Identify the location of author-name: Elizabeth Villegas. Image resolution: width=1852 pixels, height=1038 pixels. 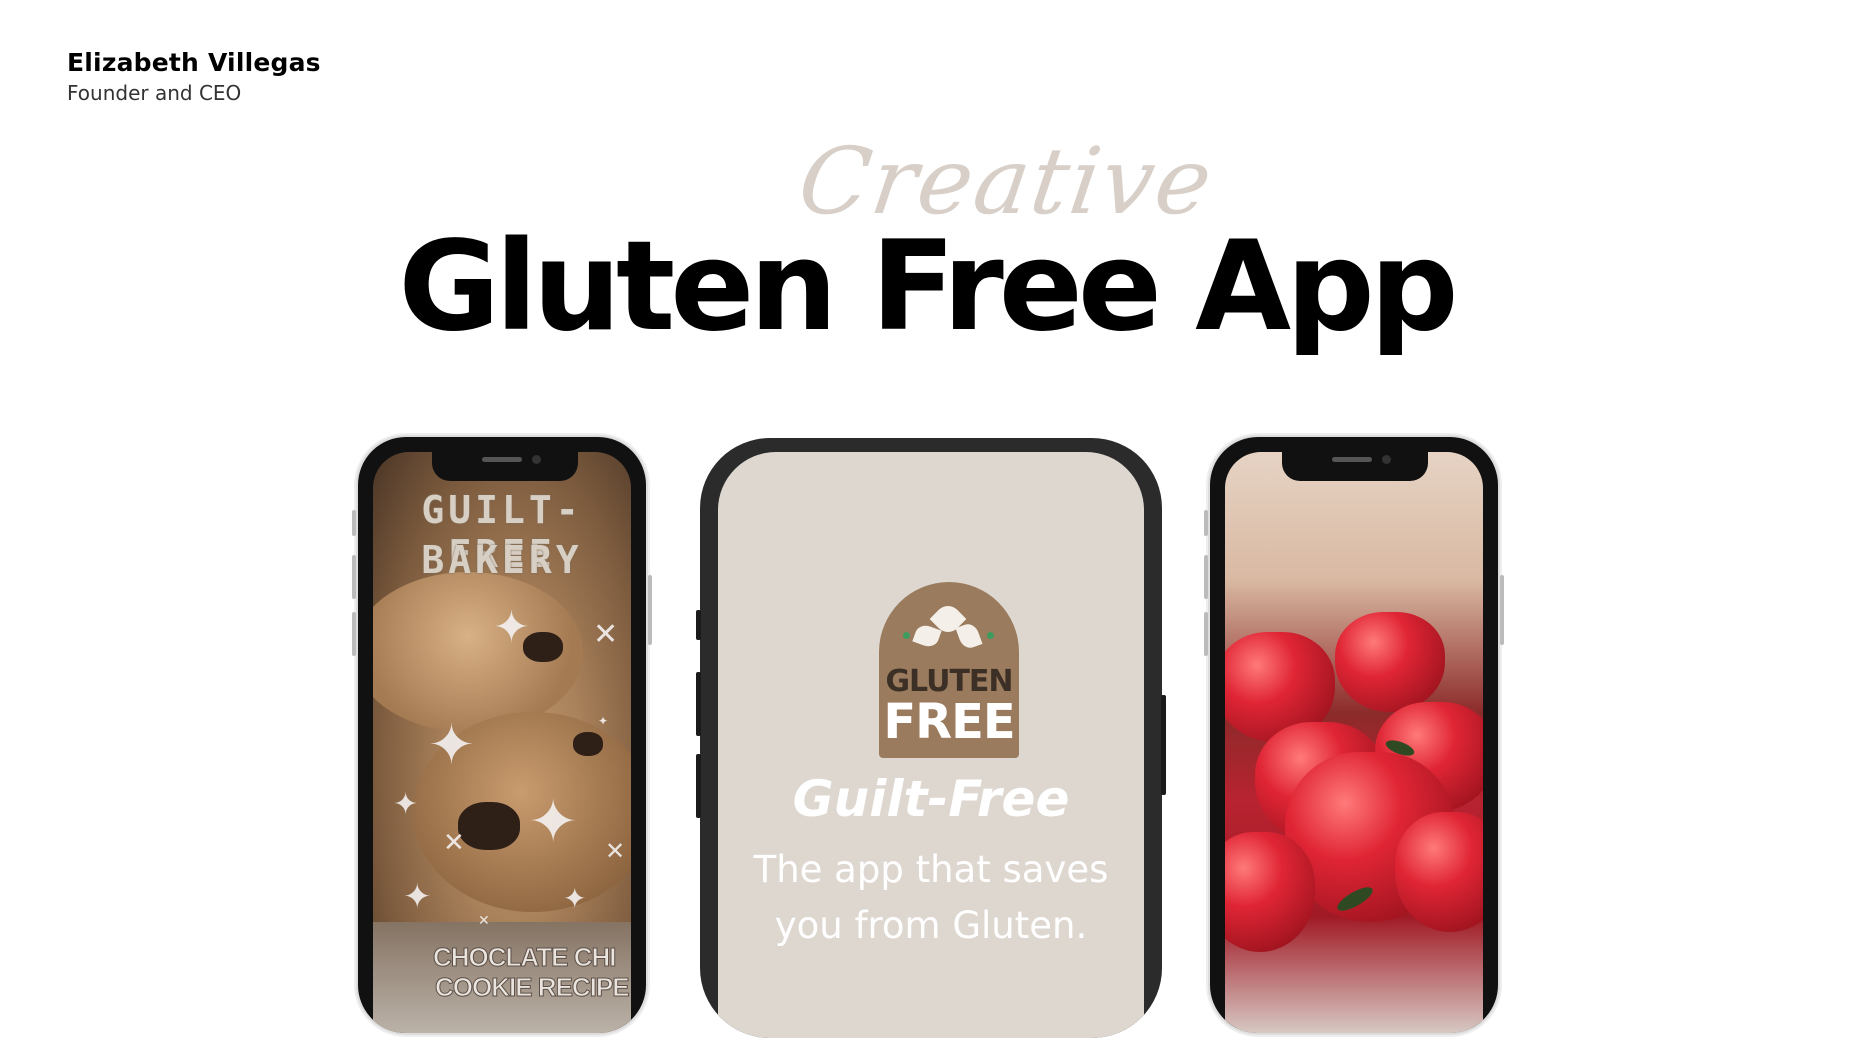
(194, 62).